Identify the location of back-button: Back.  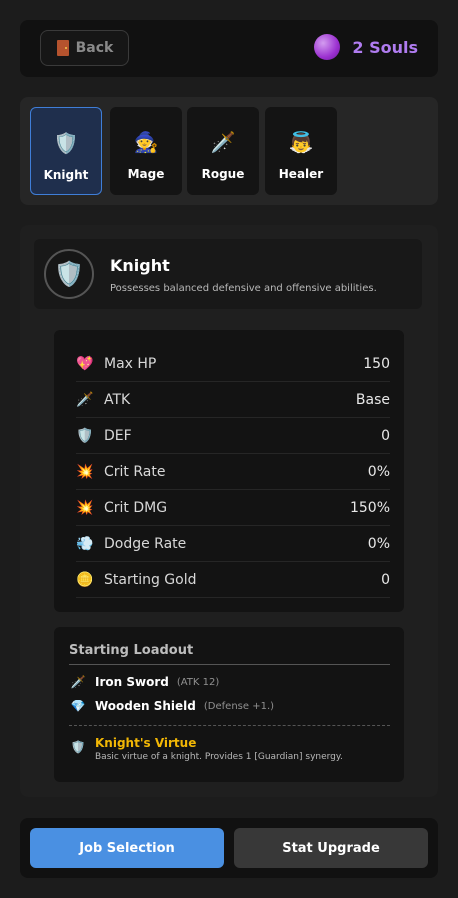
(84, 48).